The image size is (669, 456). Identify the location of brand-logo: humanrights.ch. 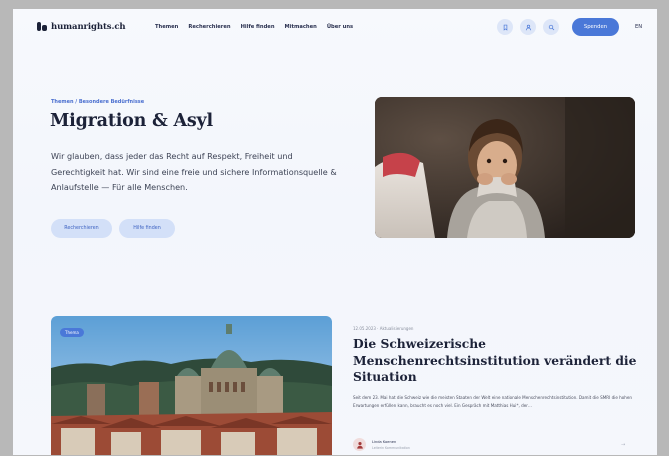
(81, 26).